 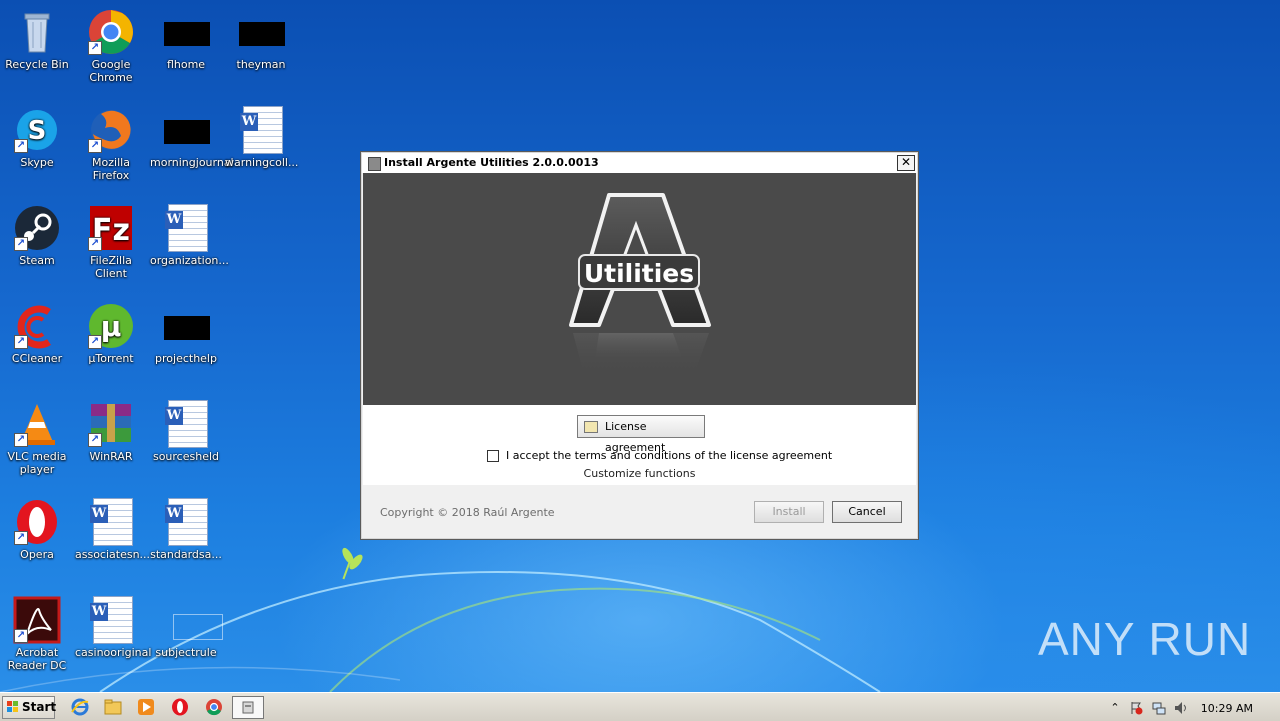 I want to click on desktop-icon-vlc: ↗ VLC media player, so click(x=37, y=435).